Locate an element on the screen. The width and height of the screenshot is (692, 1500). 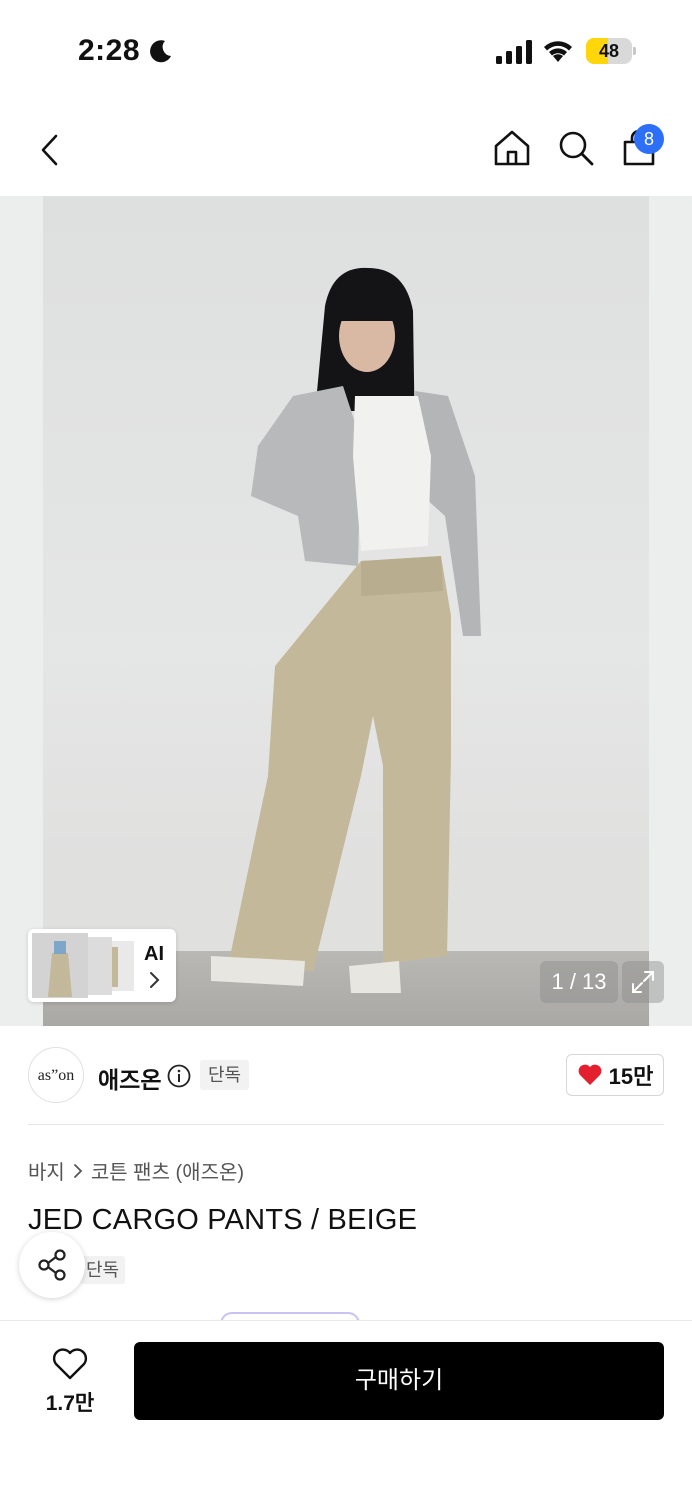
moon-icon is located at coordinates (160, 51).